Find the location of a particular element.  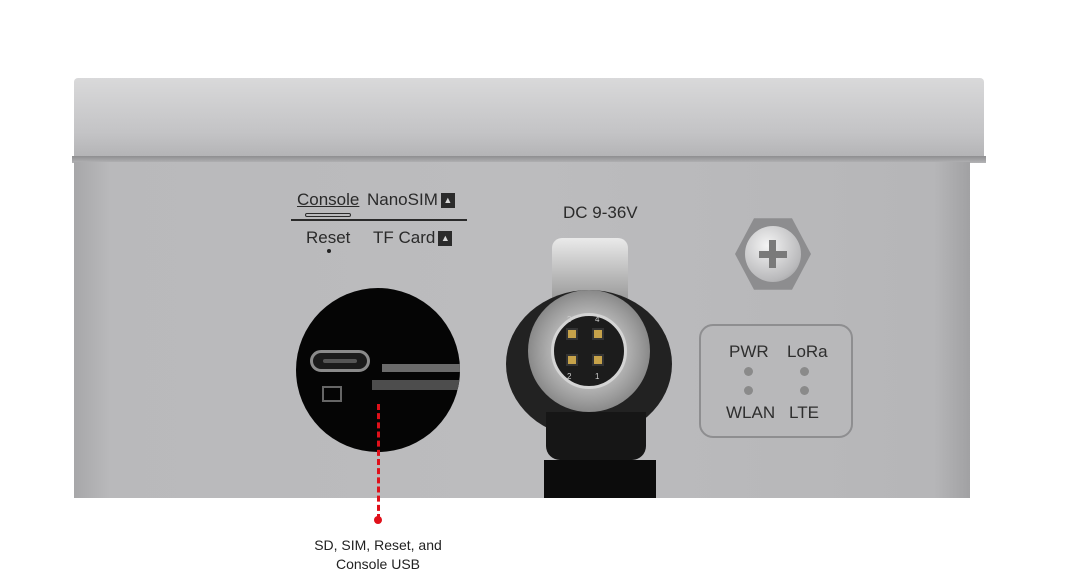

callout-dot is located at coordinates (378, 520).